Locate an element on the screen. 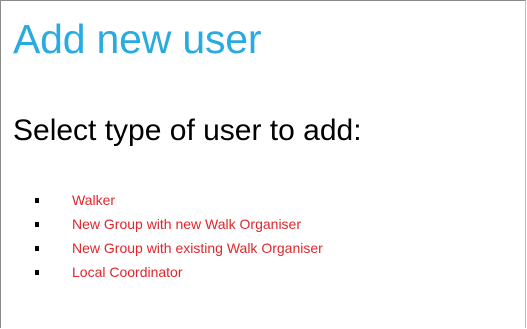  new-group-existing-organiser-link: New Group with existing Walk Organiser is located at coordinates (197, 248).